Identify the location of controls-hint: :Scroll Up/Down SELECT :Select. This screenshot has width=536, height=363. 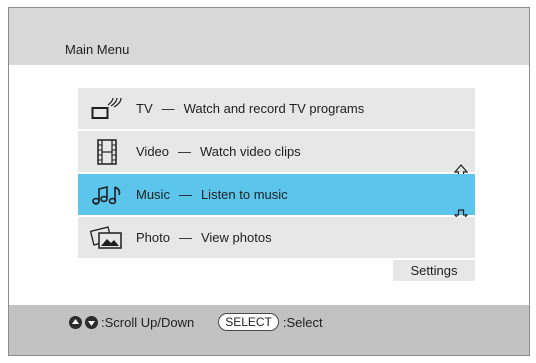
(196, 322).